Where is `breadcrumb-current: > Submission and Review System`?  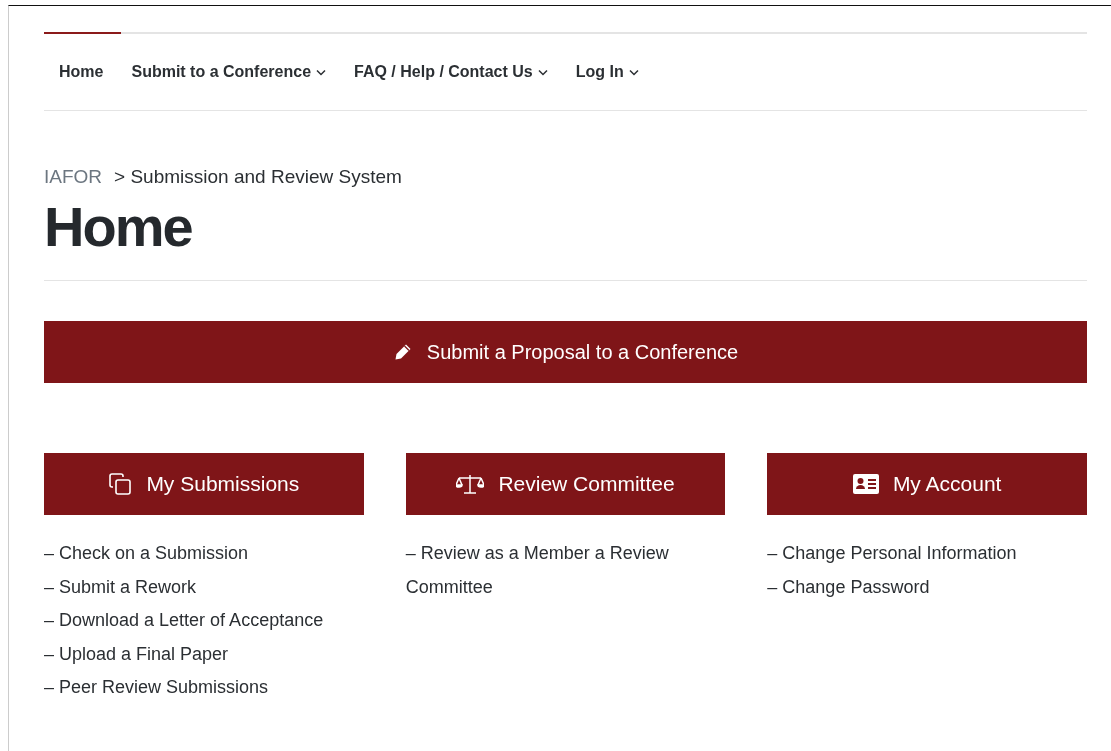 breadcrumb-current: > Submission and Review System is located at coordinates (258, 177).